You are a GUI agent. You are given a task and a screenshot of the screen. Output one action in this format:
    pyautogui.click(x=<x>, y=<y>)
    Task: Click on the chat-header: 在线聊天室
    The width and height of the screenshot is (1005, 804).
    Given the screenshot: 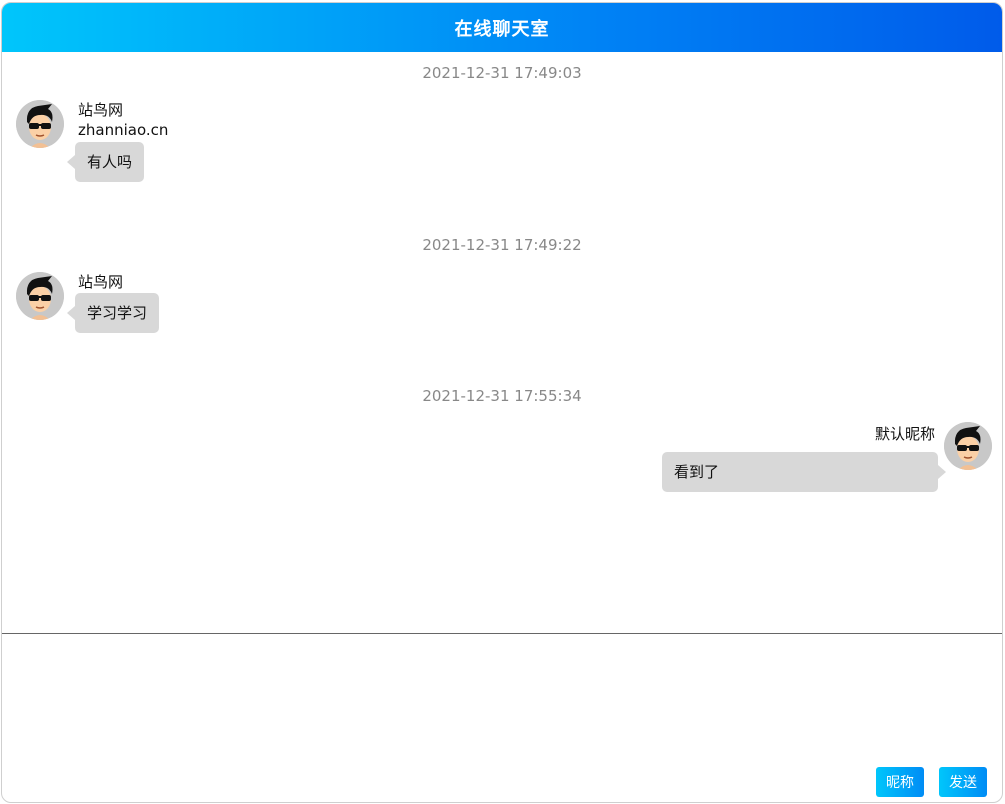 What is the action you would take?
    pyautogui.click(x=502, y=27)
    